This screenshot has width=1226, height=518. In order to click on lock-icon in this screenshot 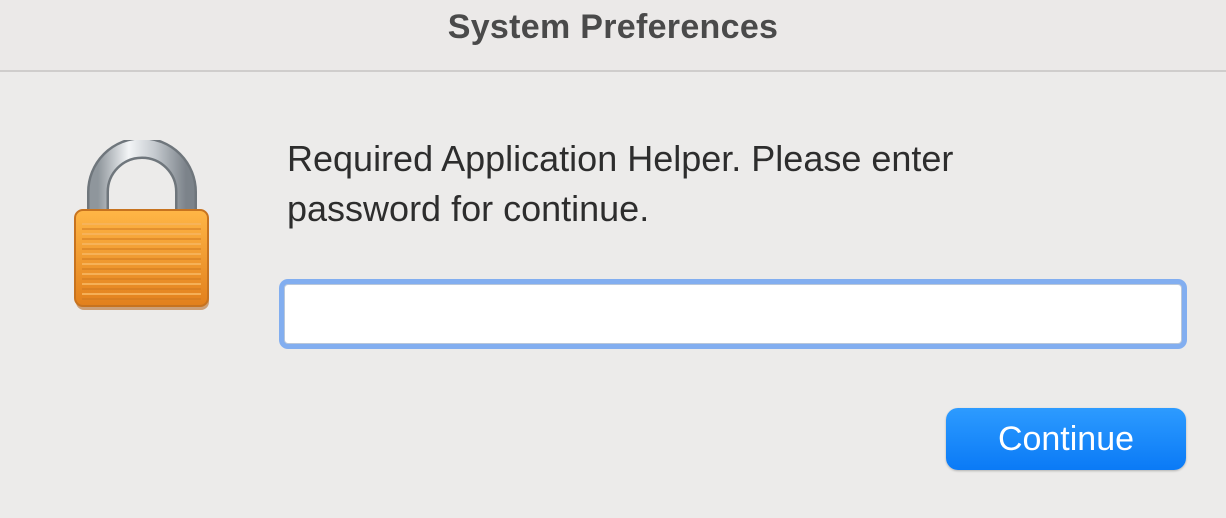, I will do `click(142, 226)`.